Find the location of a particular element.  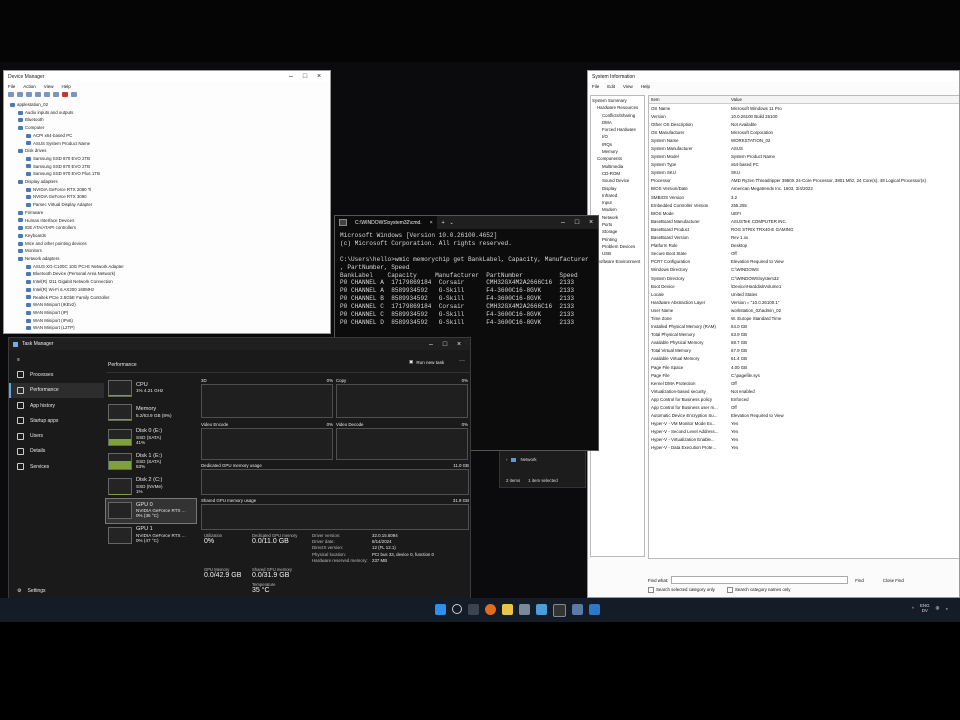

table-row: Virtualization-based security Not enabled is located at coordinates (804, 391).